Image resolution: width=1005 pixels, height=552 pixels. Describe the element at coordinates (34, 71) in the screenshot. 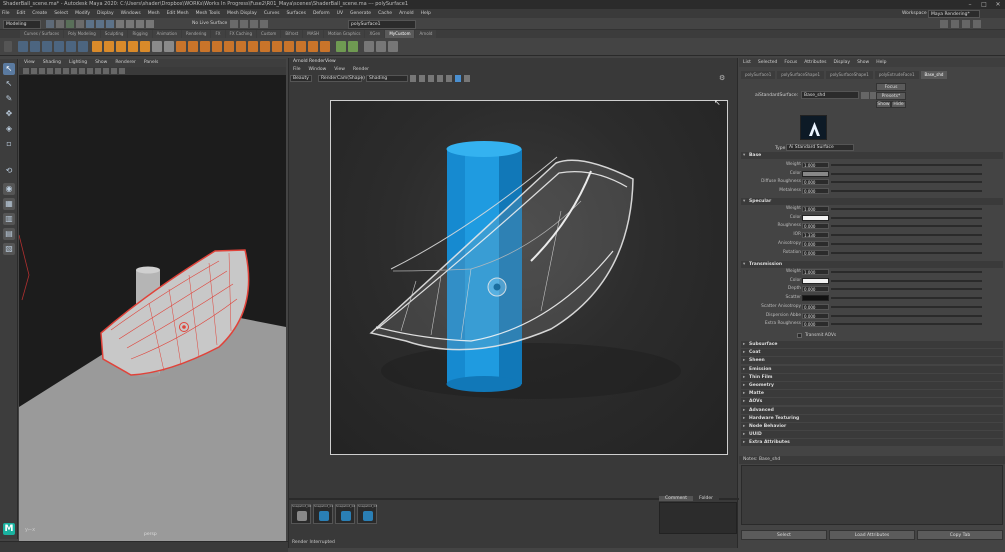

I see `bookmark-icon` at that location.